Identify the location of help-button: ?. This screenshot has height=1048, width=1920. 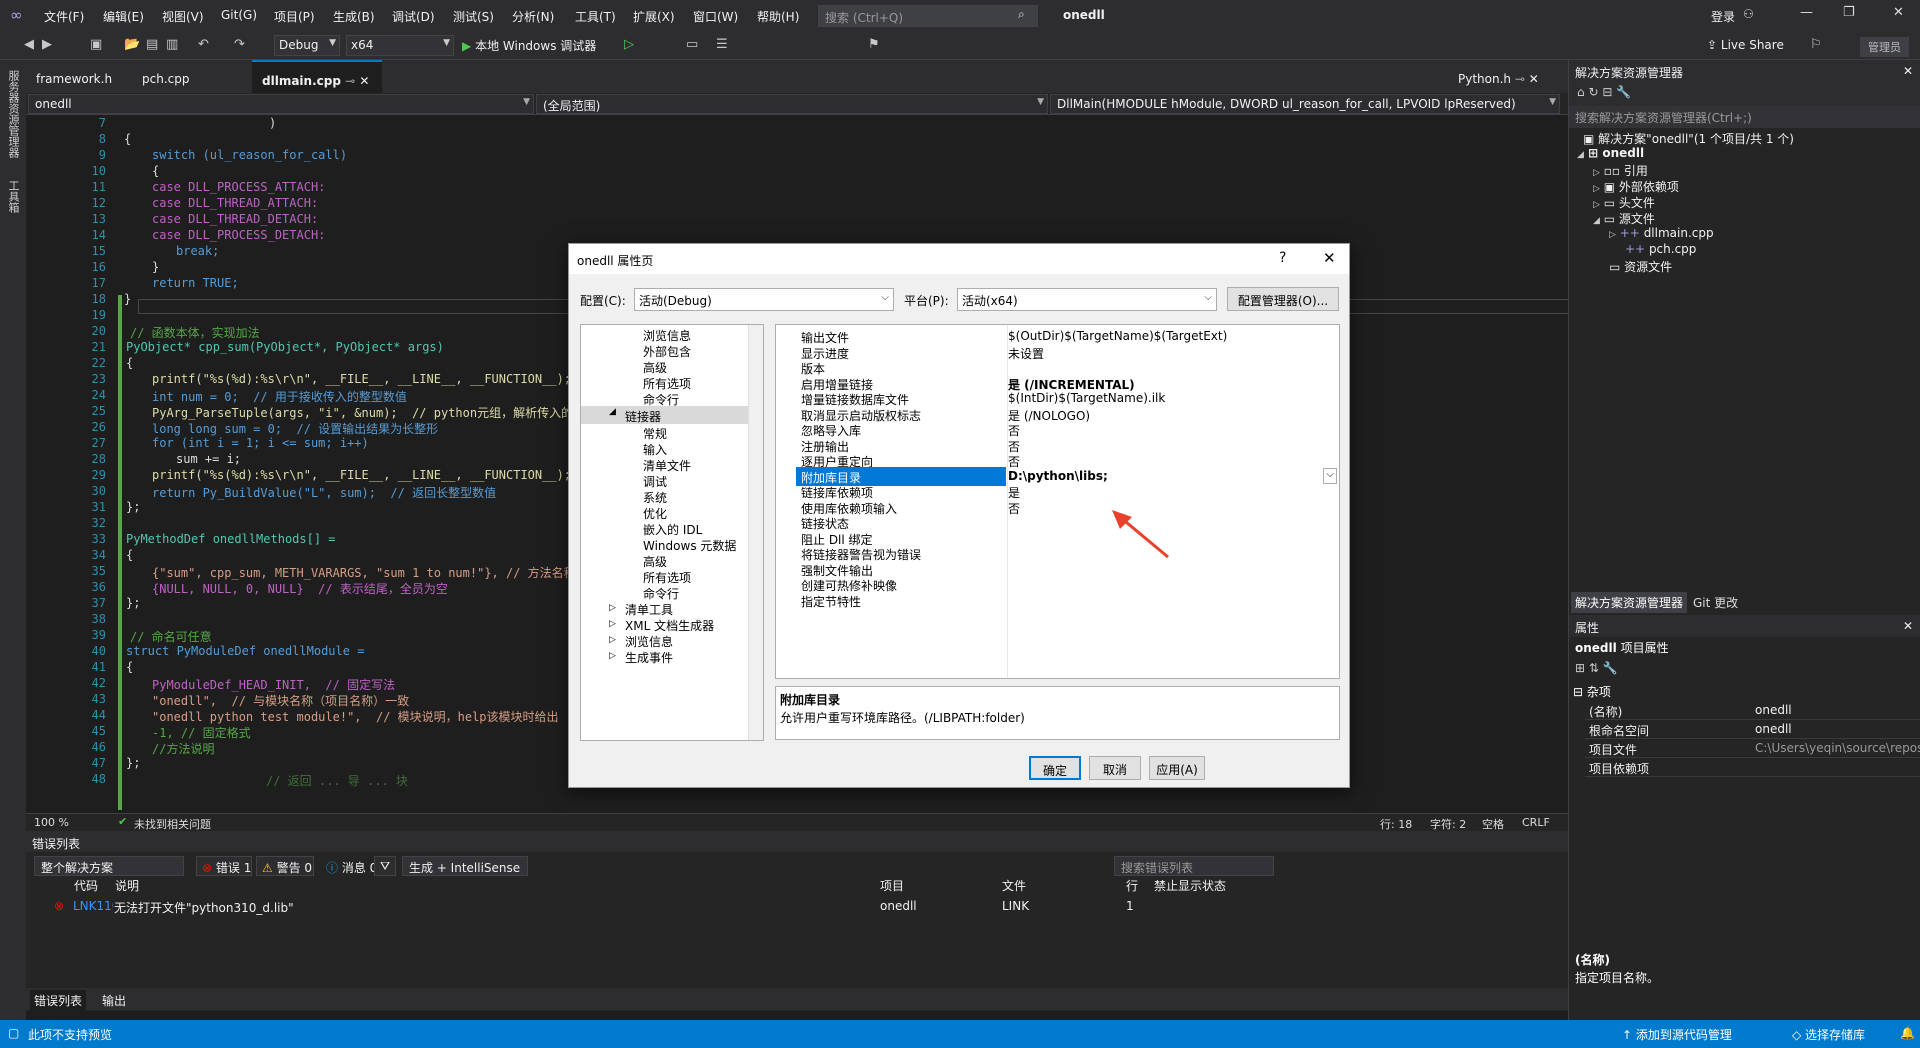
(1282, 258).